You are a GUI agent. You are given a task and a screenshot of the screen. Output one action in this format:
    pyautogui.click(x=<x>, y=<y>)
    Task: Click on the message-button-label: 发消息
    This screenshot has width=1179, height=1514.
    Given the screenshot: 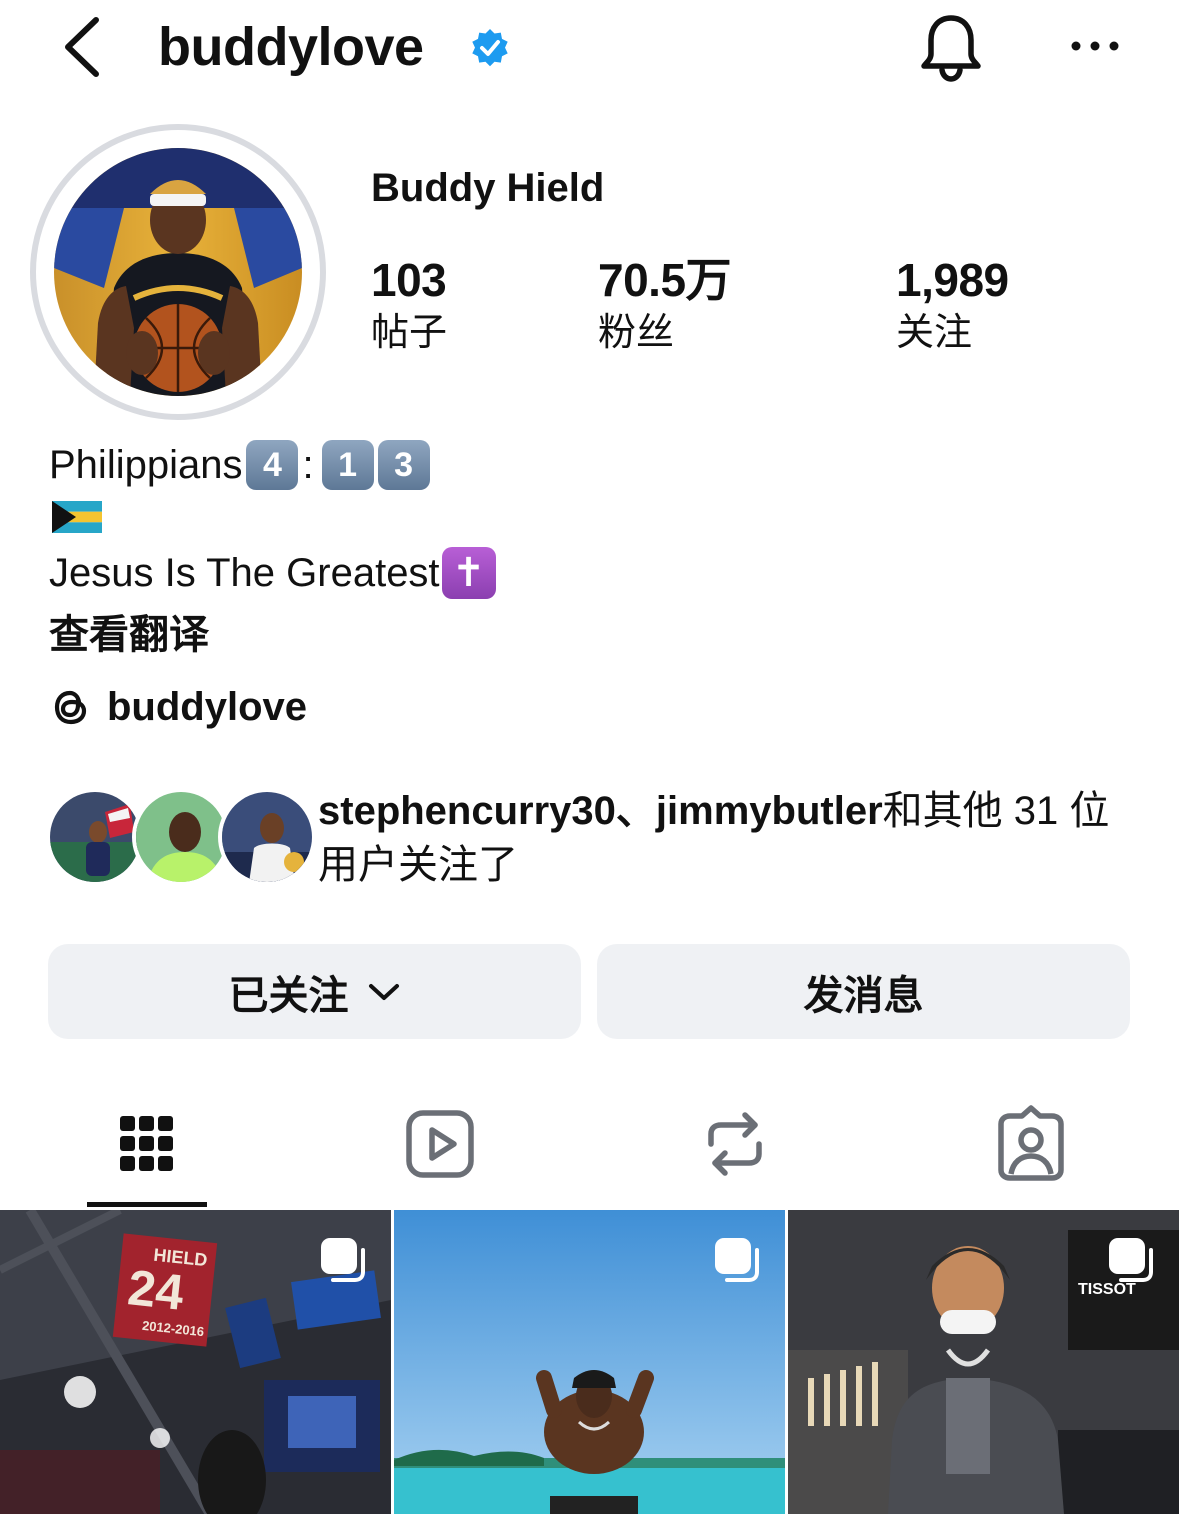 What is the action you would take?
    pyautogui.click(x=863, y=995)
    